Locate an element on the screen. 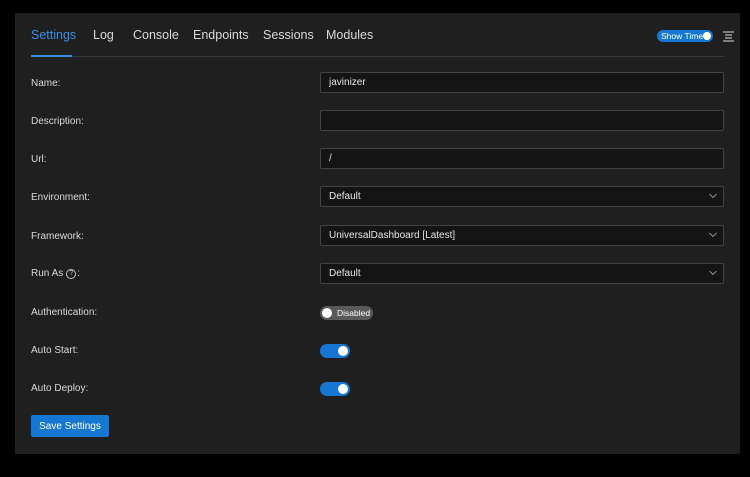  run-as-label: Run As ? : is located at coordinates (55, 273).